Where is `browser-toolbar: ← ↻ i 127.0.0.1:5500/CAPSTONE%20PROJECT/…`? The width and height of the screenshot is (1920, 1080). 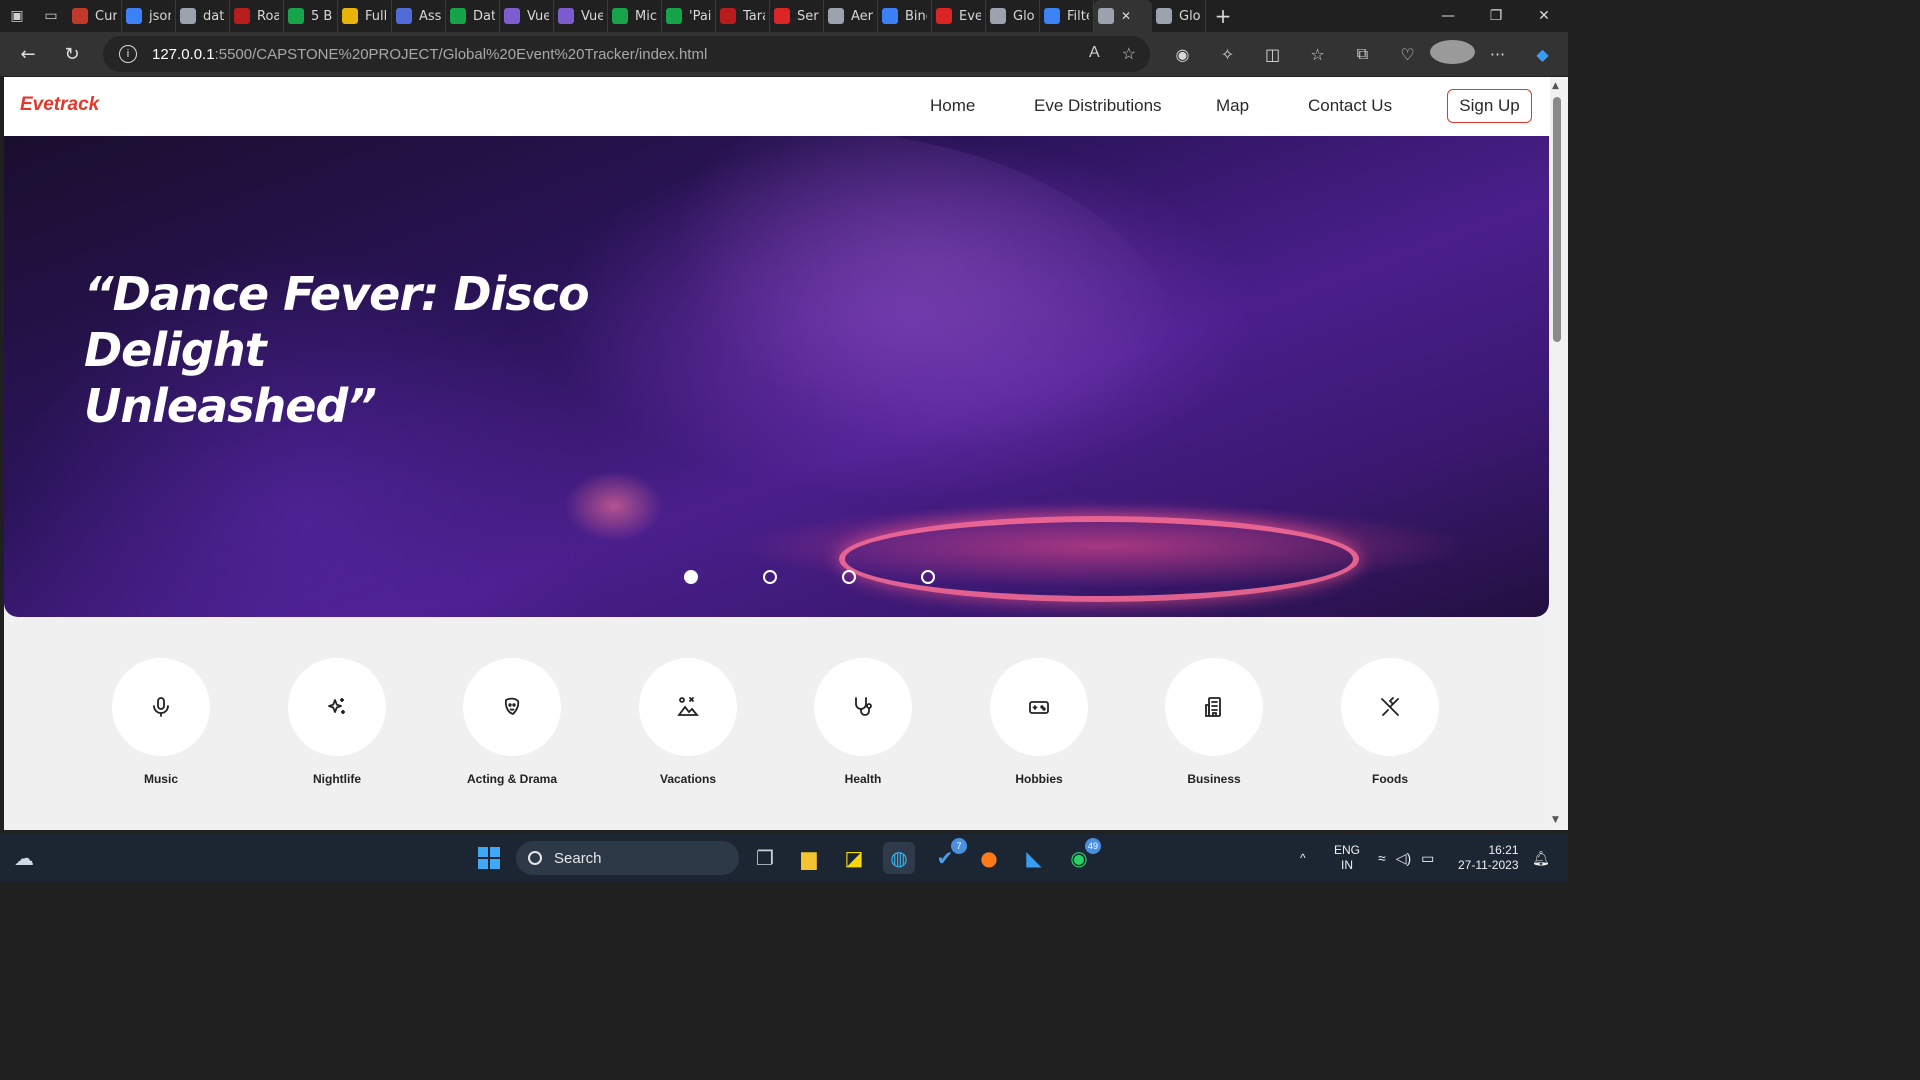 browser-toolbar: ← ↻ i 127.0.0.1:5500/CAPSTONE%20PROJECT/… is located at coordinates (784, 54).